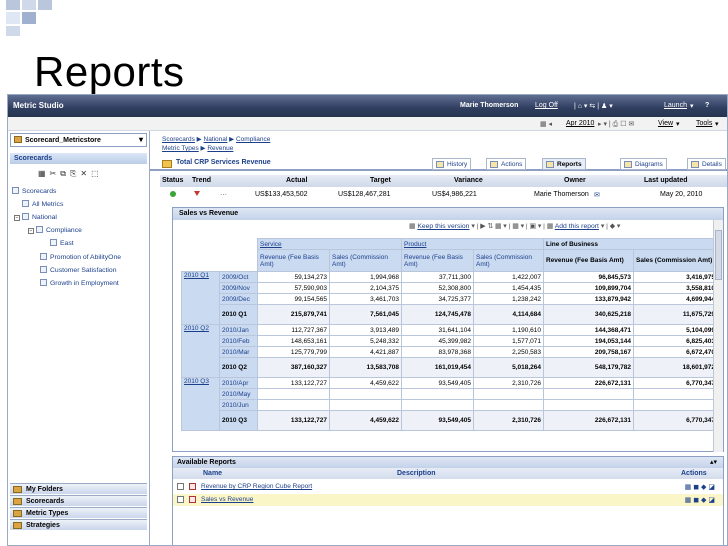 This screenshot has height=546, width=728. Describe the element at coordinates (35, 217) in the screenshot. I see `tree-item-national: − National` at that location.